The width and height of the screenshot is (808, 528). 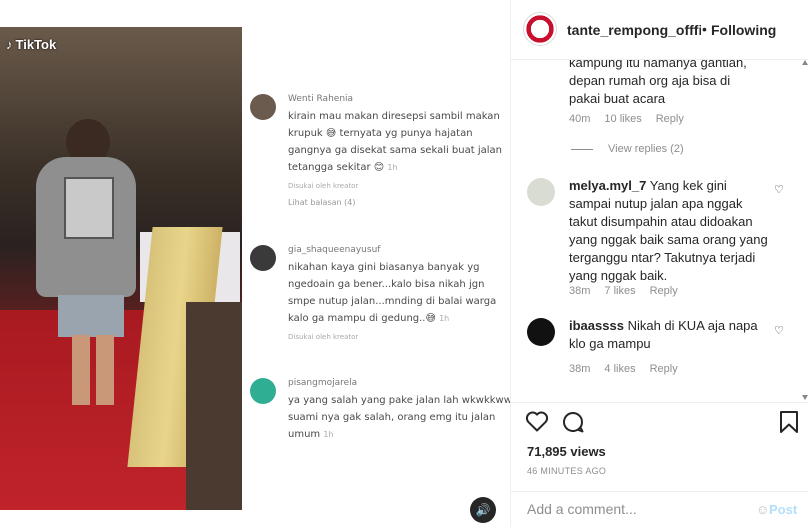 I want to click on view-replies-line, so click(x=582, y=149).